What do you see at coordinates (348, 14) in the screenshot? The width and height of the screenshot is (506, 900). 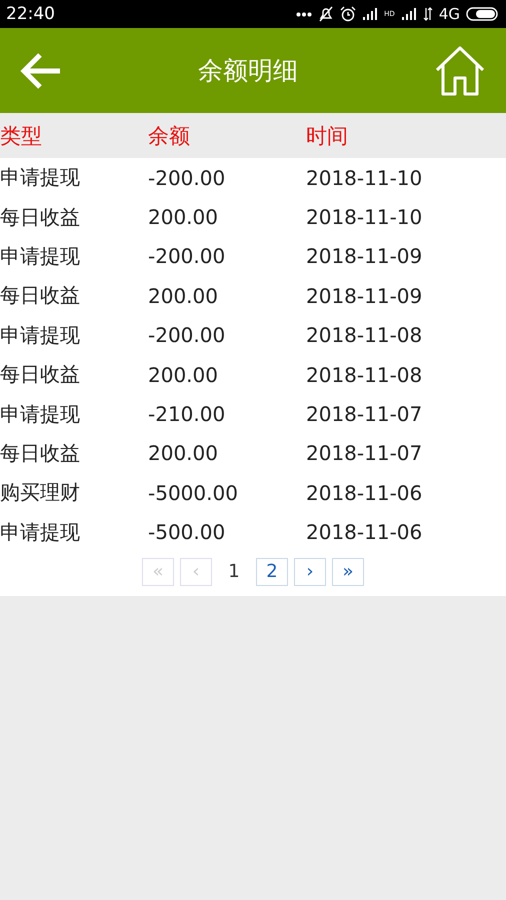 I see `alarm-clock-icon` at bounding box center [348, 14].